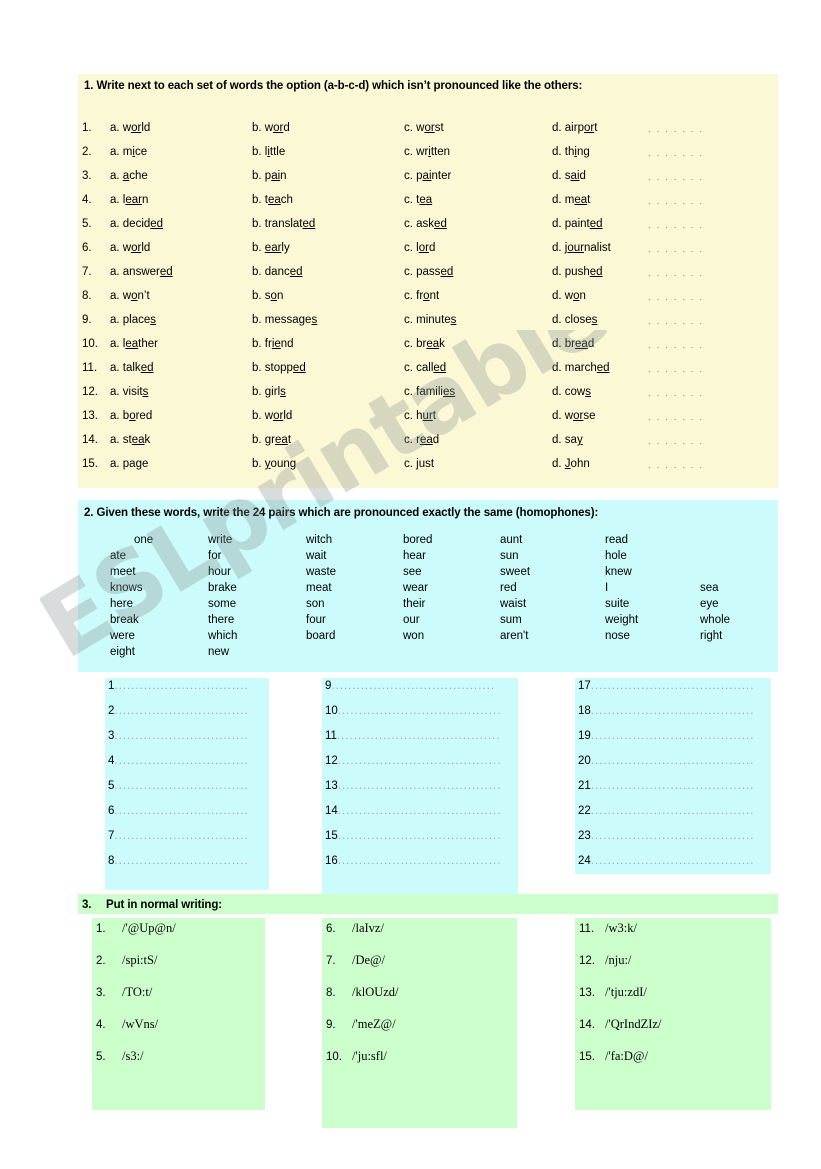 The width and height of the screenshot is (821, 1169). What do you see at coordinates (362, 1033) in the screenshot?
I see `phonetic-item: 9. /'meZ@/` at bounding box center [362, 1033].